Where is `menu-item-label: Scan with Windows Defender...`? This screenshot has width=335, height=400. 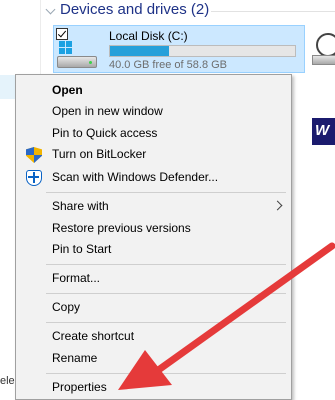 menu-item-label: Scan with Windows Defender... is located at coordinates (135, 177).